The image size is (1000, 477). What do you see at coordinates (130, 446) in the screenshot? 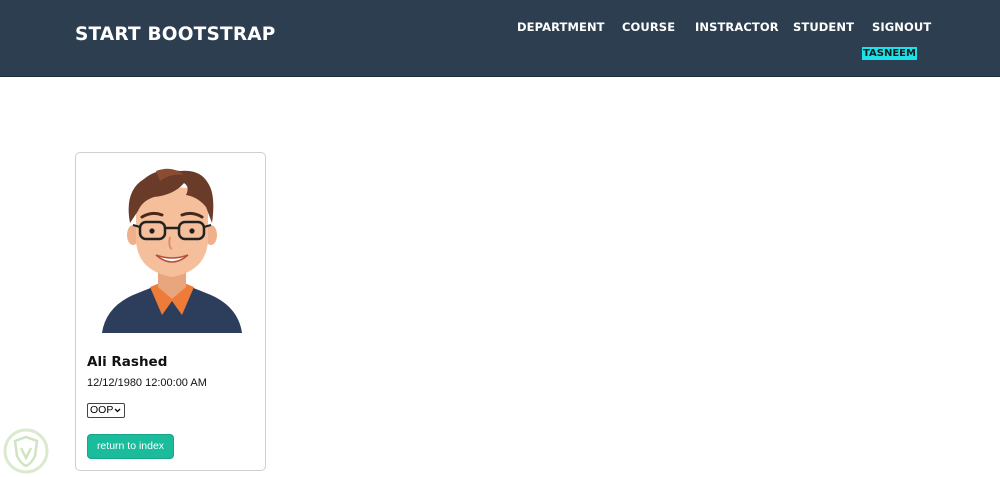
I see `return-to-index-button: return to index` at bounding box center [130, 446].